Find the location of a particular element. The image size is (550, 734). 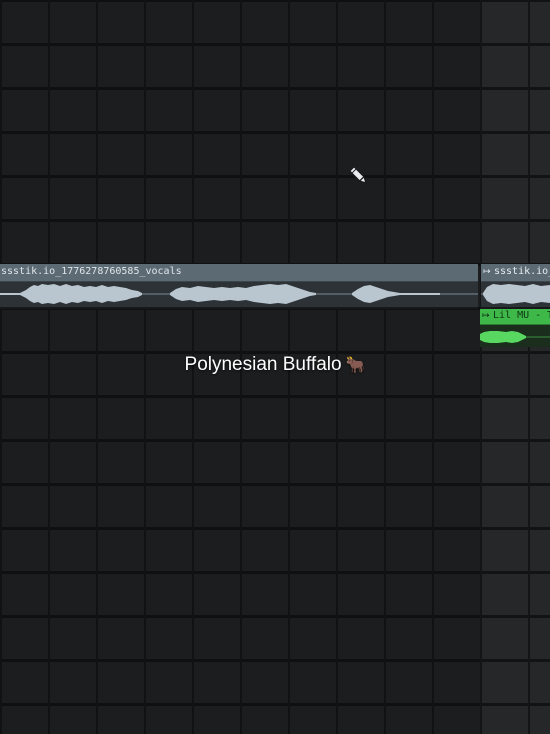

audio-clip-ssstik: ↦ ssstik.io_1 is located at coordinates (515, 286).